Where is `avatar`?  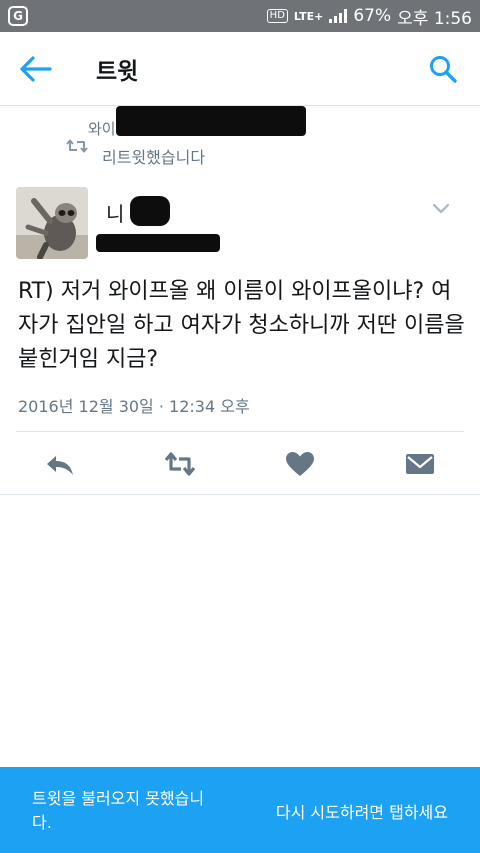 avatar is located at coordinates (52, 223).